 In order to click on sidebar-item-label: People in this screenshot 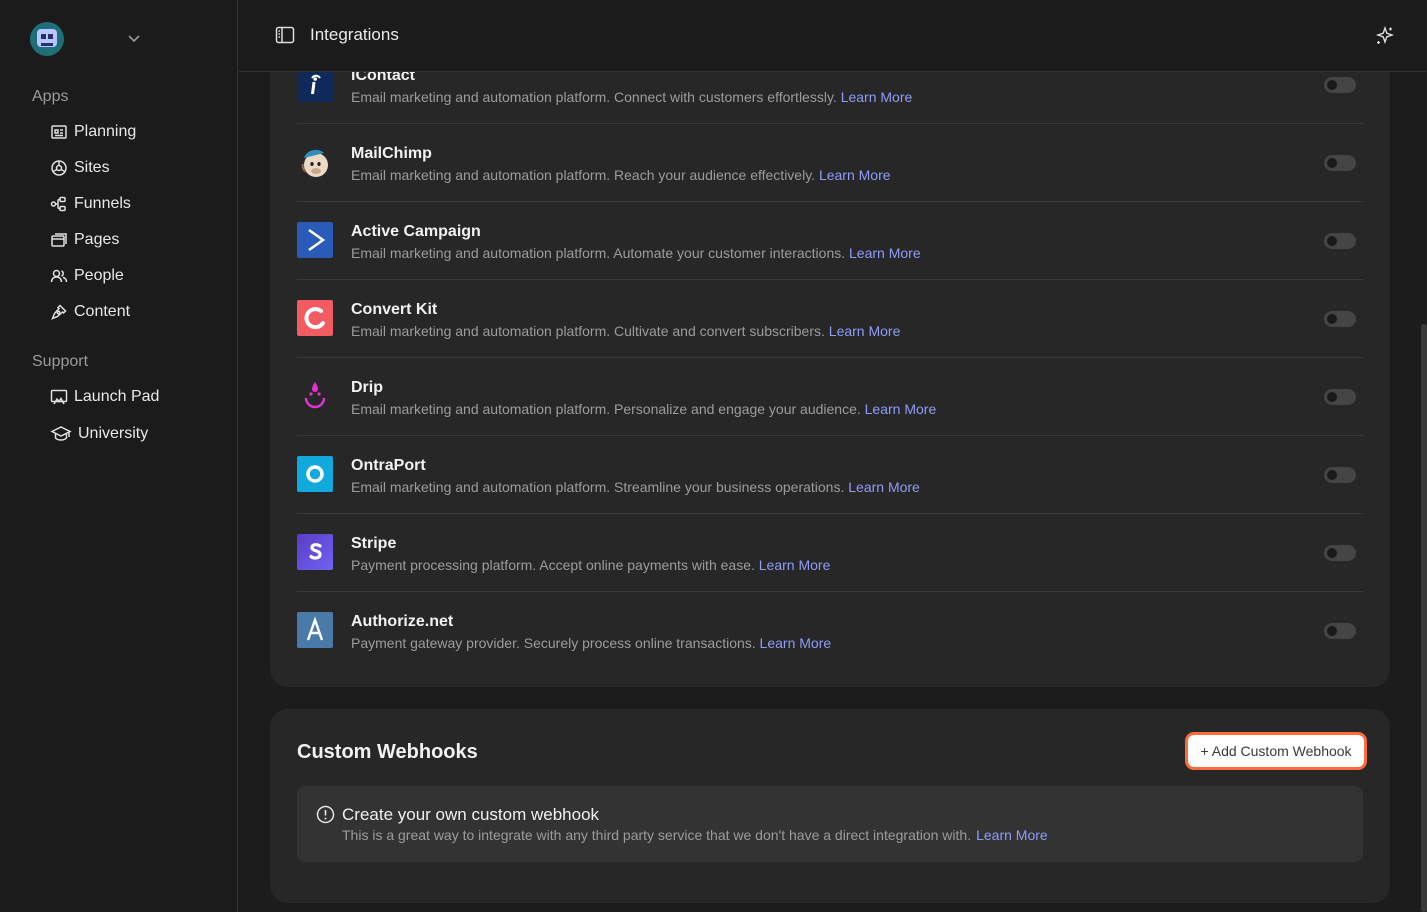, I will do `click(99, 275)`.